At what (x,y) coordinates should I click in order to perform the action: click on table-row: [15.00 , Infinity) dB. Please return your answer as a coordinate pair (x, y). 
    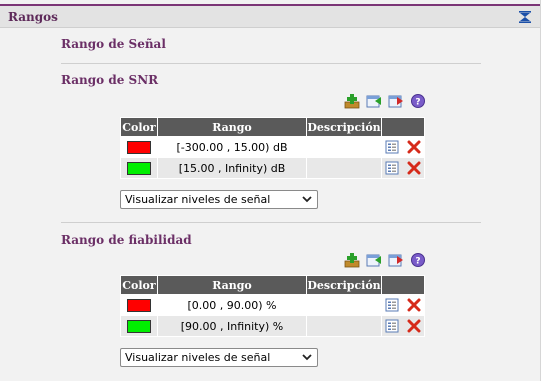
    Looking at the image, I should click on (272, 168).